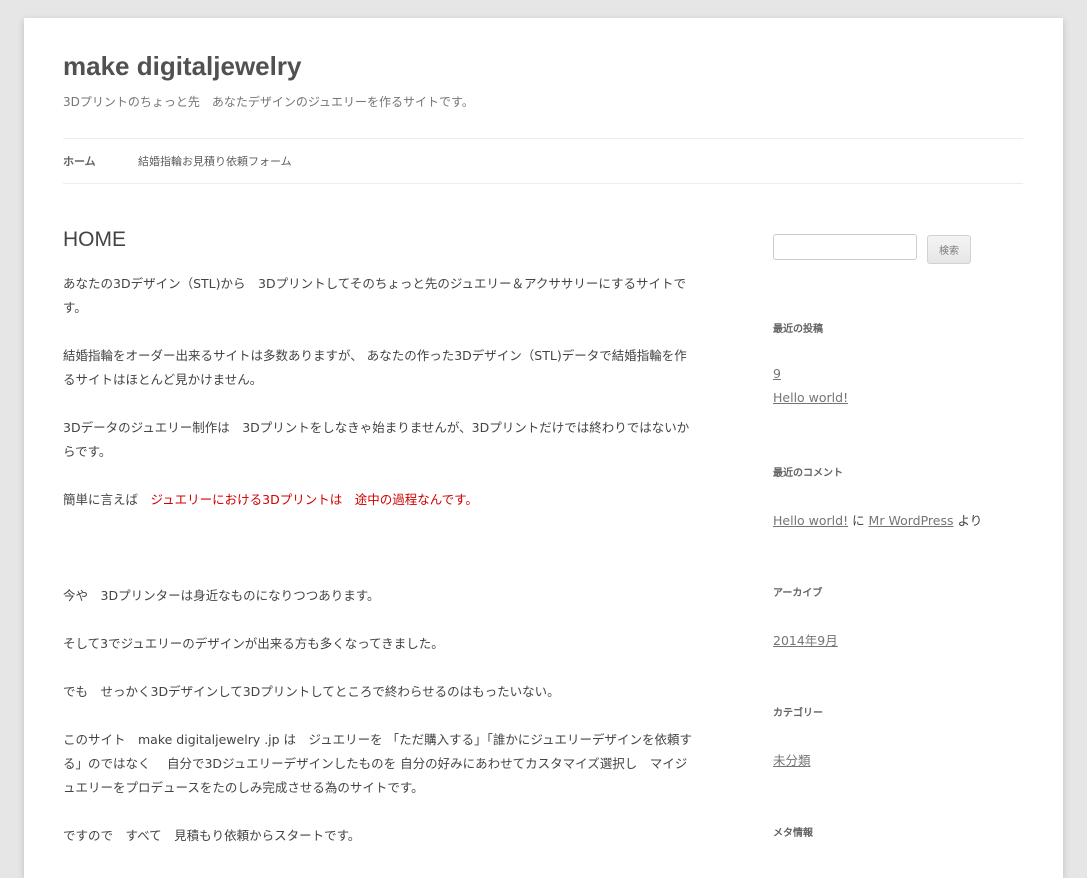 The height and width of the screenshot is (878, 1087). I want to click on paragraph: ですので すべて 見積もり依頼からスタートです。, so click(212, 835).